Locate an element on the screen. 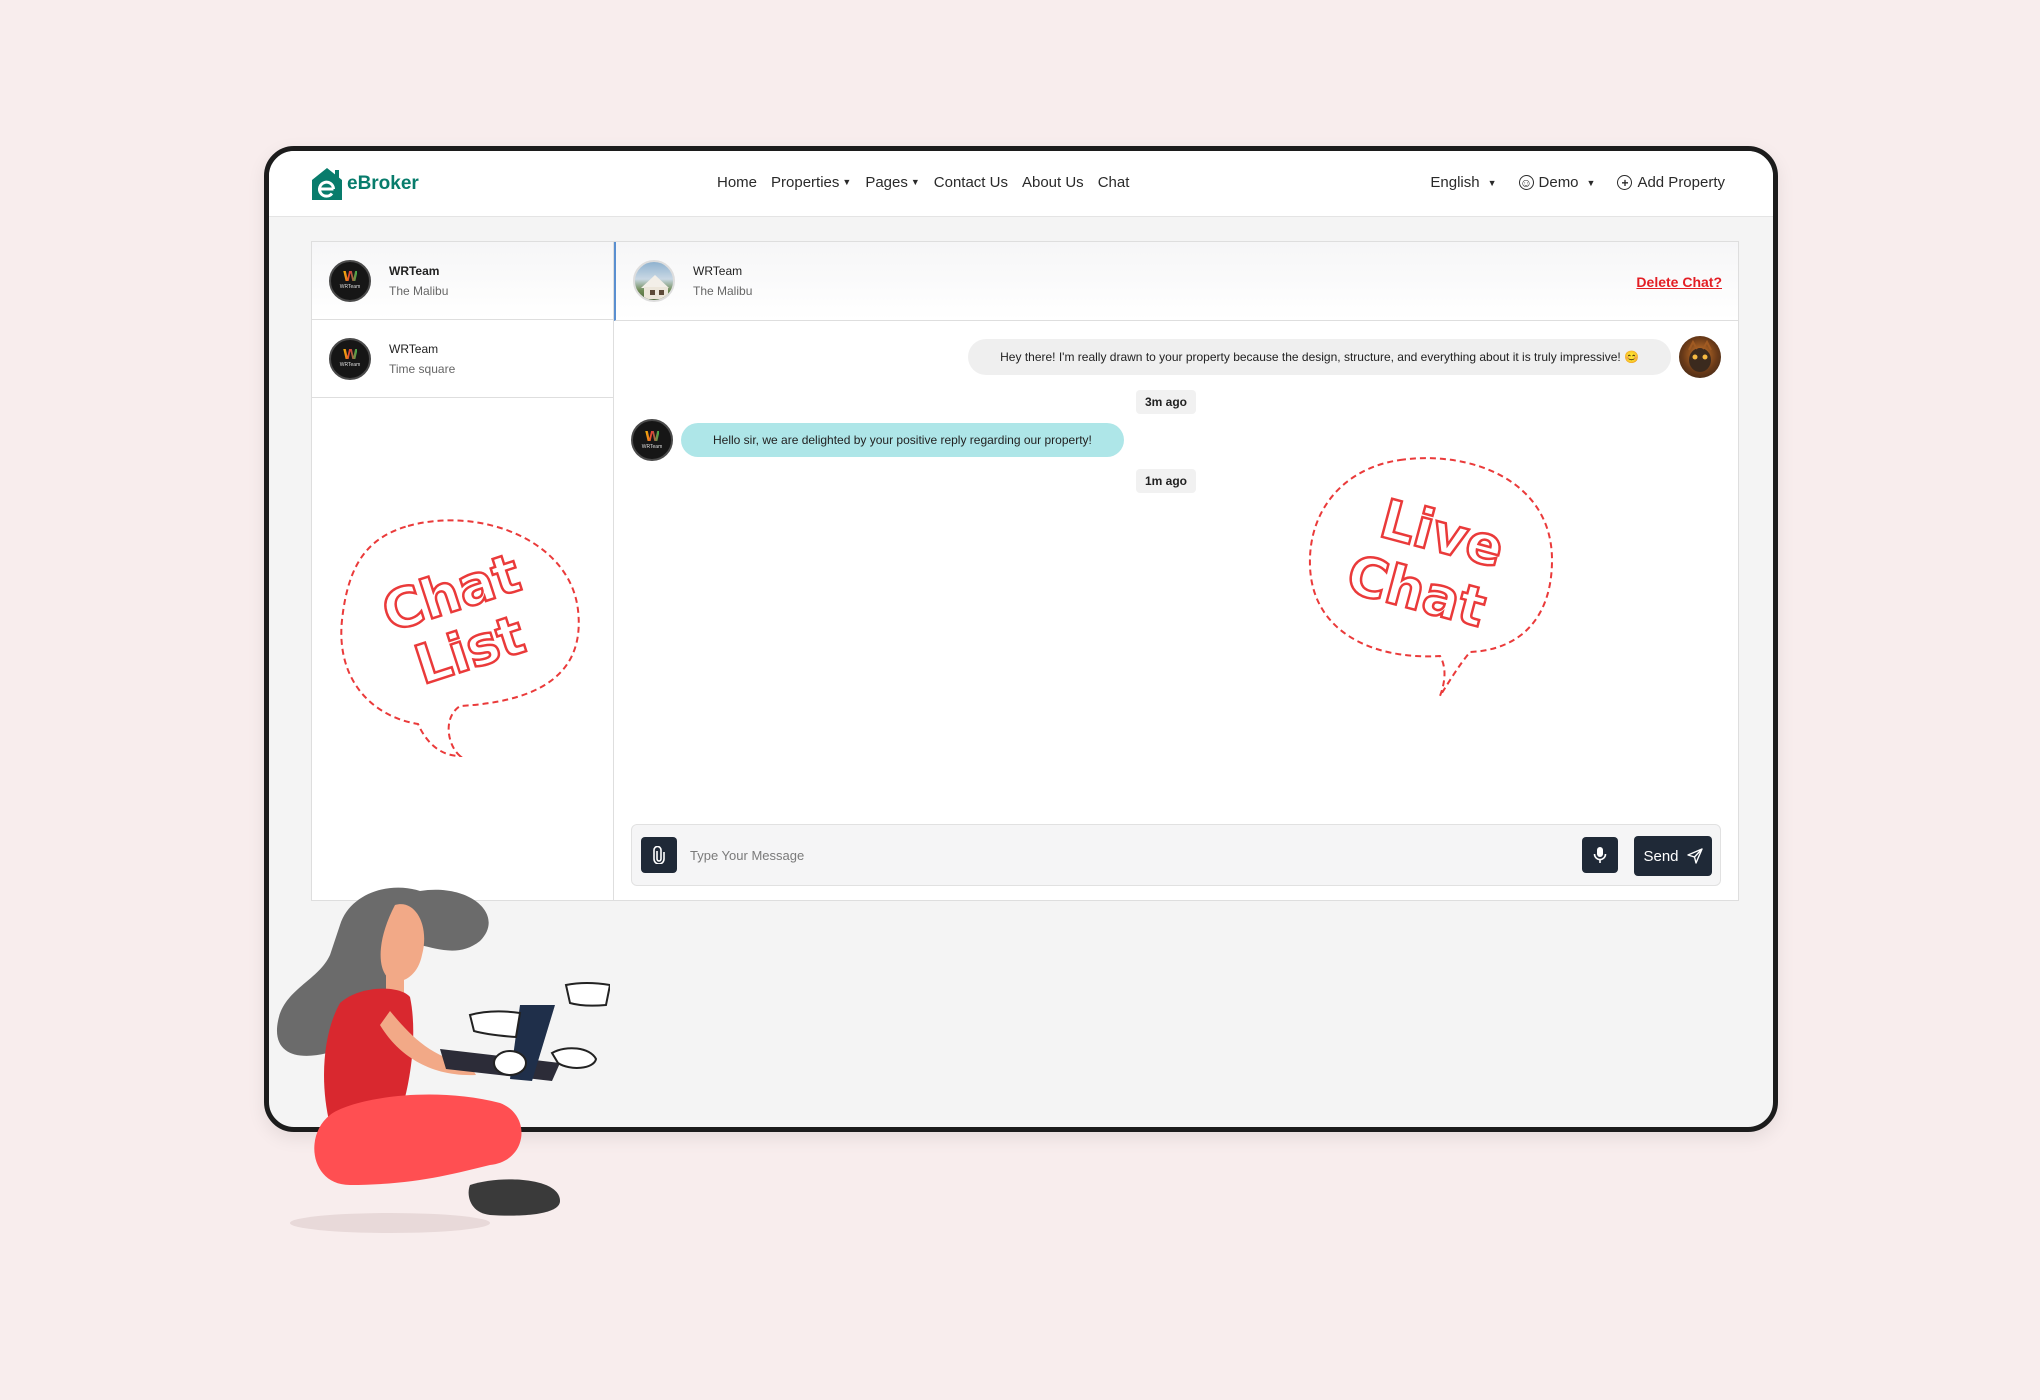  attach-button is located at coordinates (659, 855).